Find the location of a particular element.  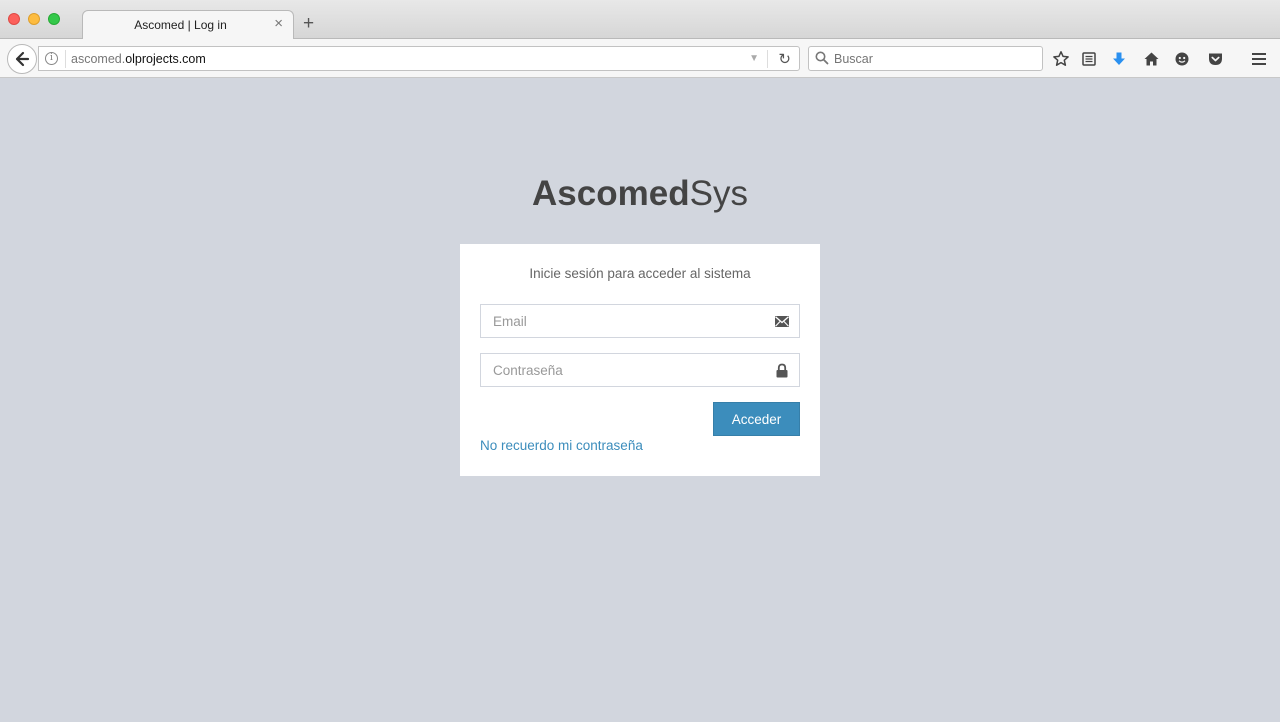

envelope-icon is located at coordinates (782, 321).